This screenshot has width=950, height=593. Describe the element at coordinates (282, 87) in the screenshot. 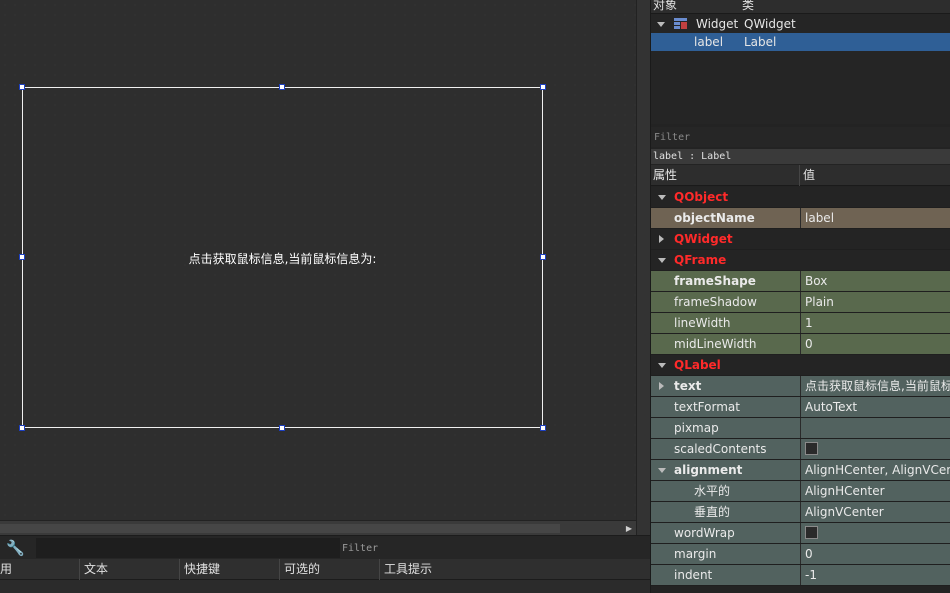

I see `resize-handle-top` at that location.